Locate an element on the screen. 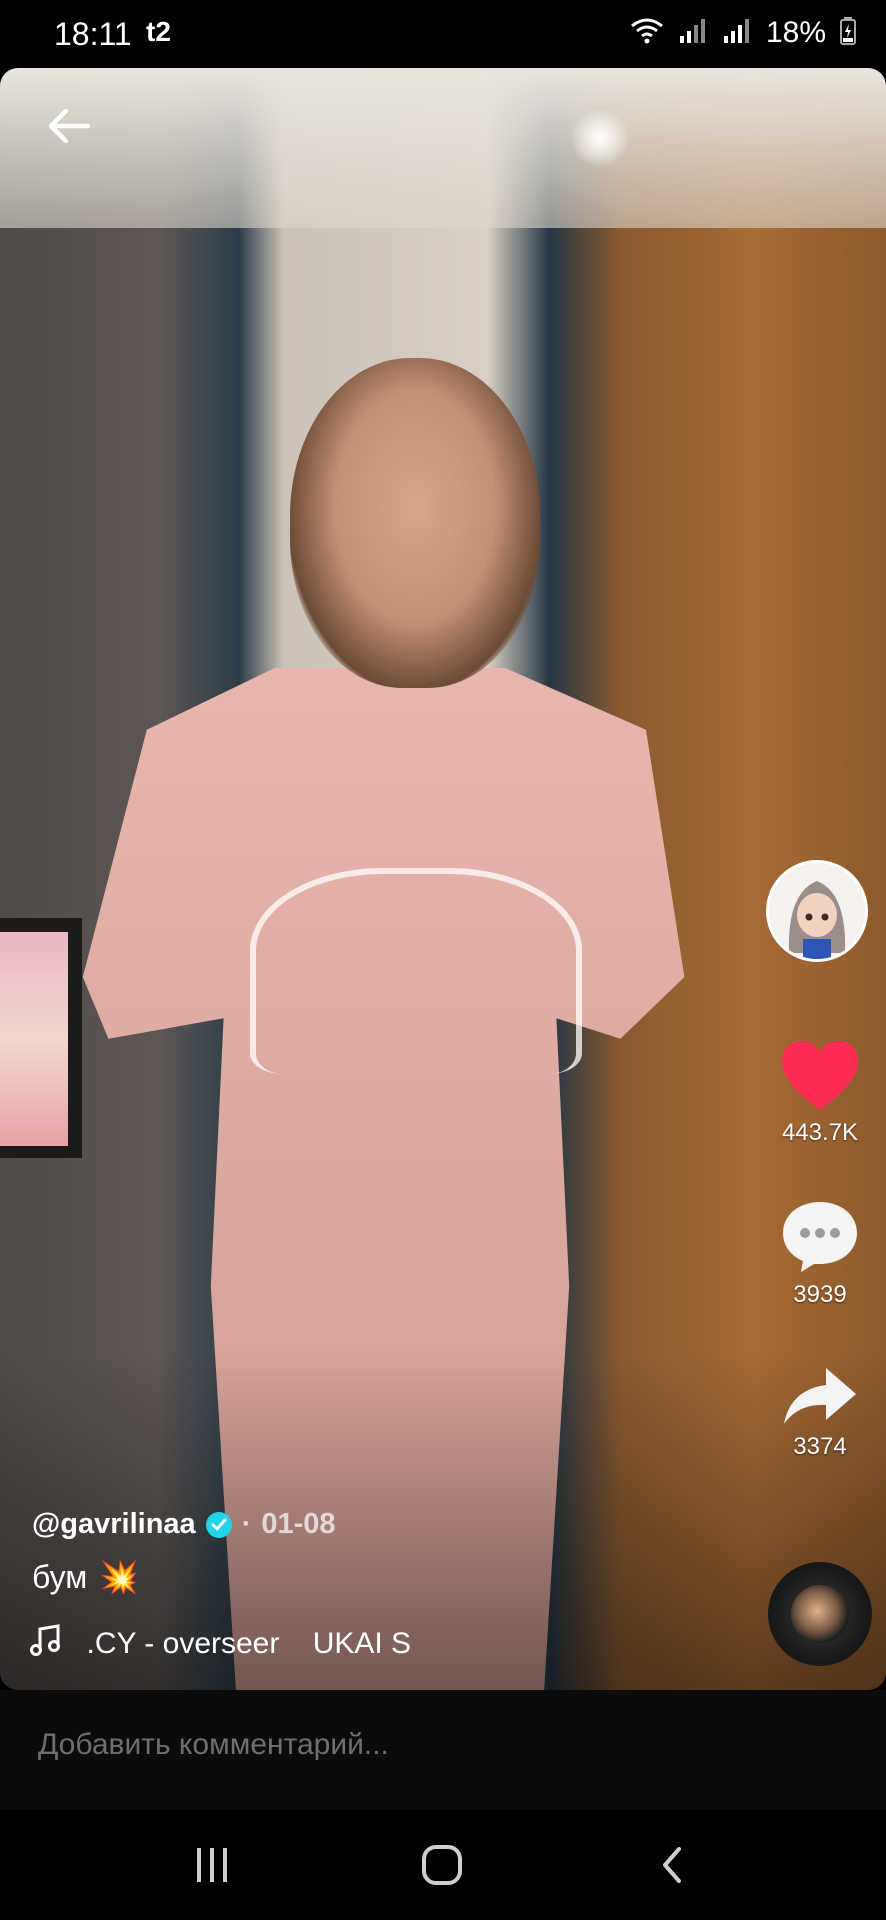  heart-icon is located at coordinates (820, 1078).